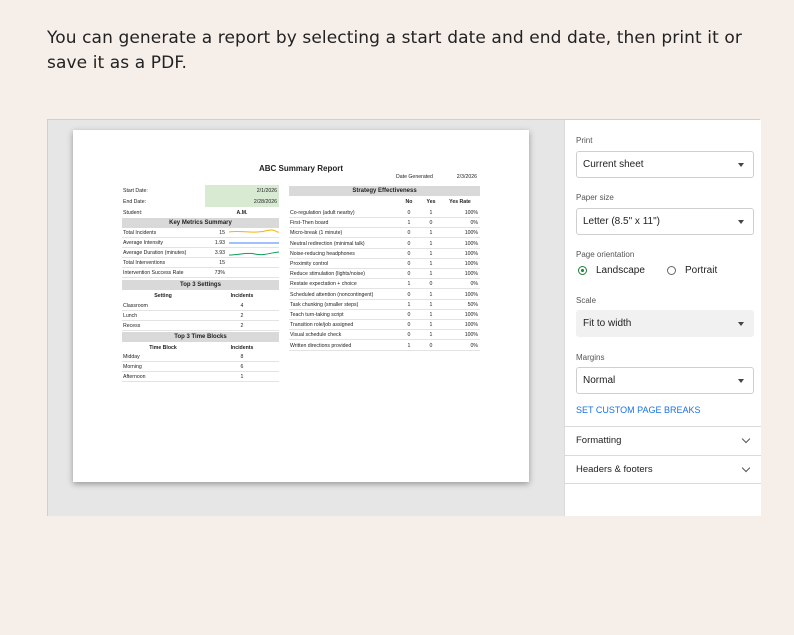 The image size is (794, 635). What do you see at coordinates (254, 242) in the screenshot?
I see `metric-sparklines` at bounding box center [254, 242].